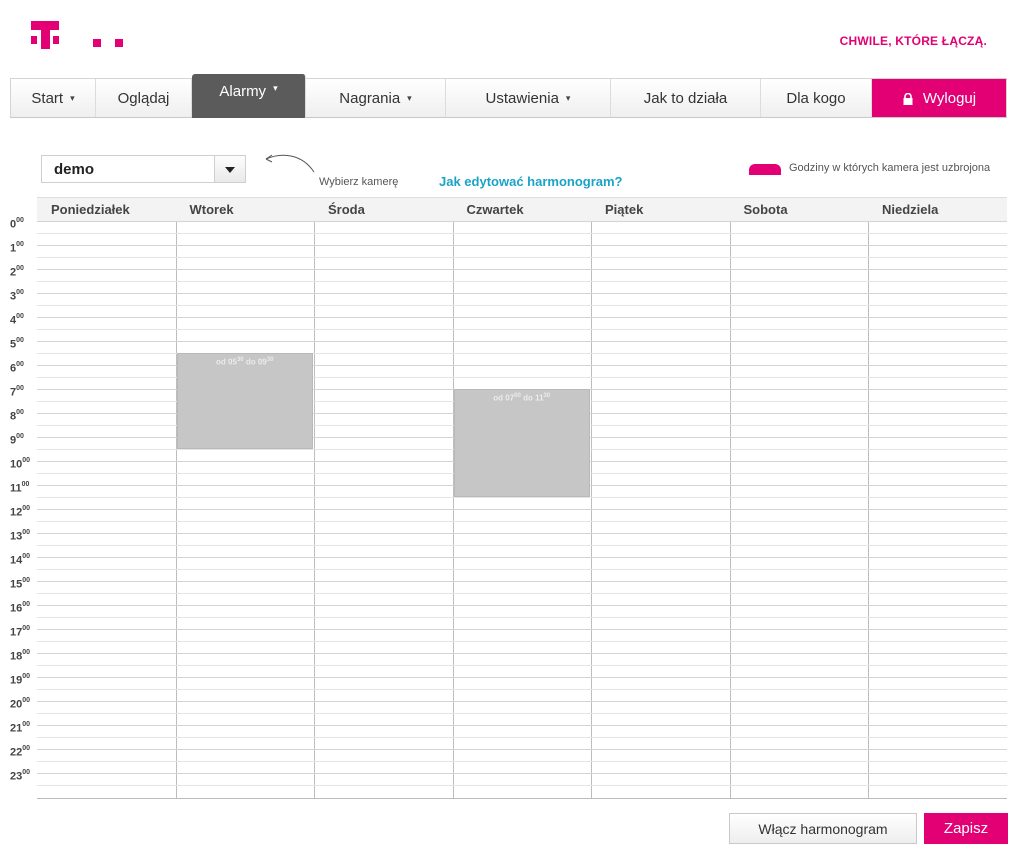 Image resolution: width=1009 pixels, height=851 pixels. What do you see at coordinates (90, 209) in the screenshot?
I see `day-header: Poniedziałek` at bounding box center [90, 209].